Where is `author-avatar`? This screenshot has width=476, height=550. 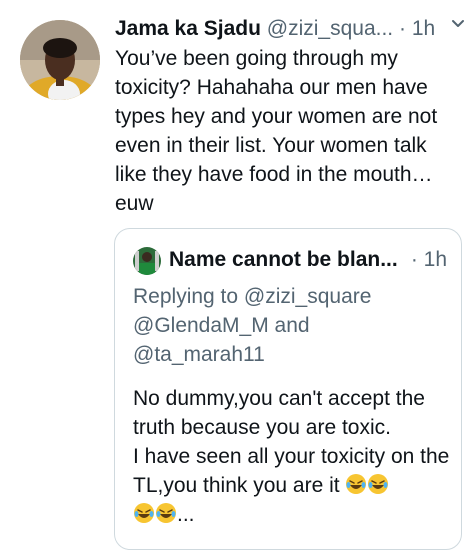
author-avatar is located at coordinates (60, 60).